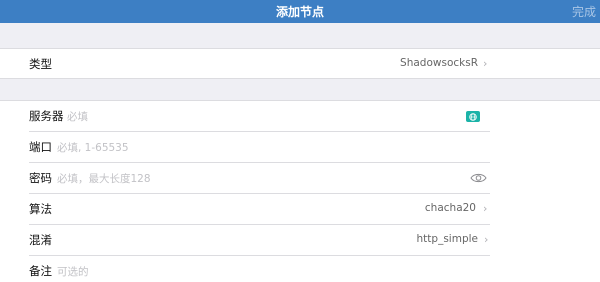 This screenshot has width=600, height=282. Describe the element at coordinates (40, 271) in the screenshot. I see `remarks-label: 备注` at that location.